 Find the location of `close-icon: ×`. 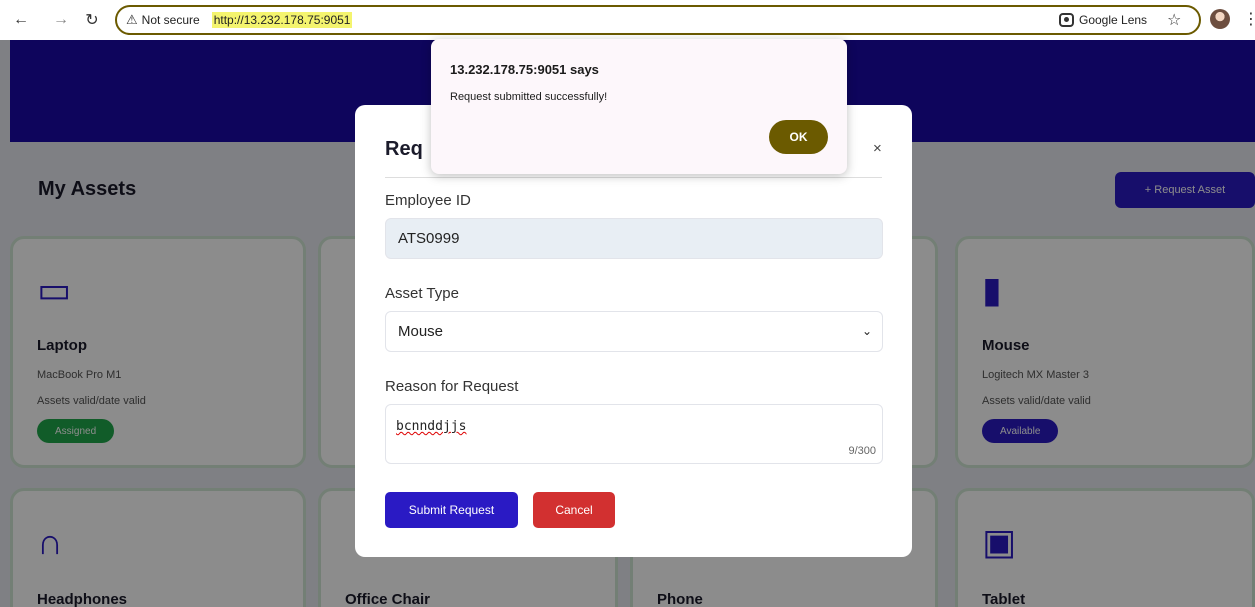

close-icon: × is located at coordinates (877, 148).